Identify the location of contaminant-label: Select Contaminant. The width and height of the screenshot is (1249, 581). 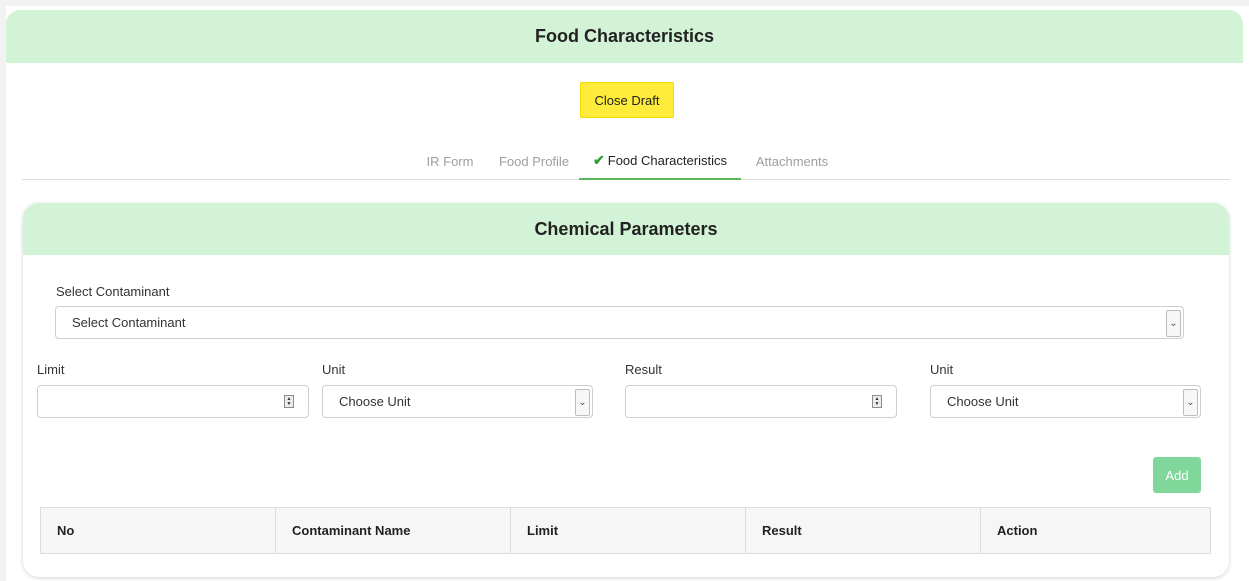
(113, 291).